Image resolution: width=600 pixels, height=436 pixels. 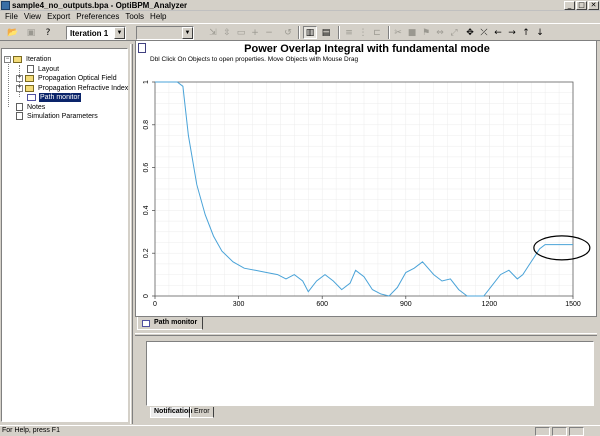 What do you see at coordinates (470, 32) in the screenshot?
I see `expand-arrows-icon: ✥` at bounding box center [470, 32].